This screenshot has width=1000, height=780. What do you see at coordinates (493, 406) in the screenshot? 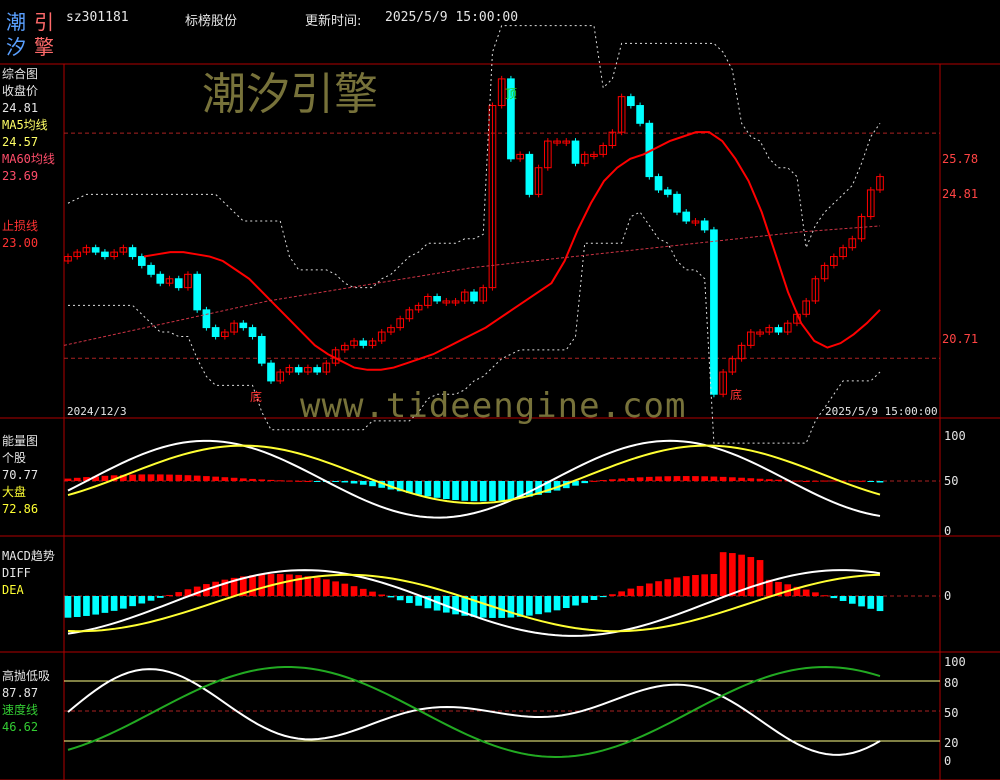
I see `url-watermark: www.tideengine.com` at bounding box center [493, 406].